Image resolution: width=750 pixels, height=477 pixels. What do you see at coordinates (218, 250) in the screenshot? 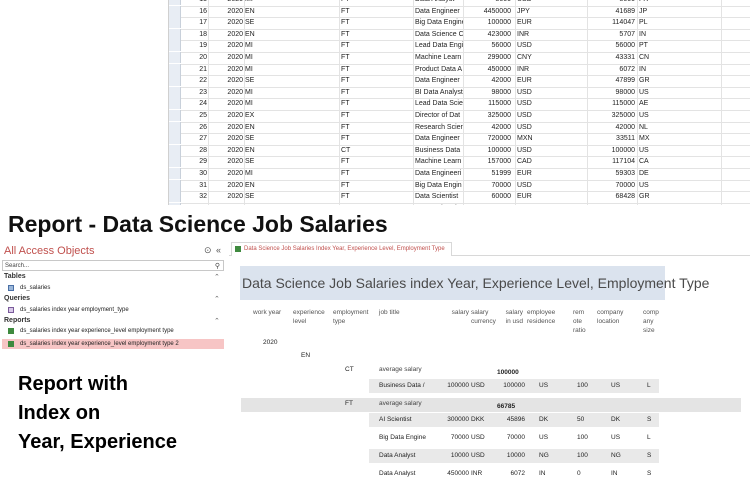
I see `nav-collapse-icon: «` at bounding box center [218, 250].